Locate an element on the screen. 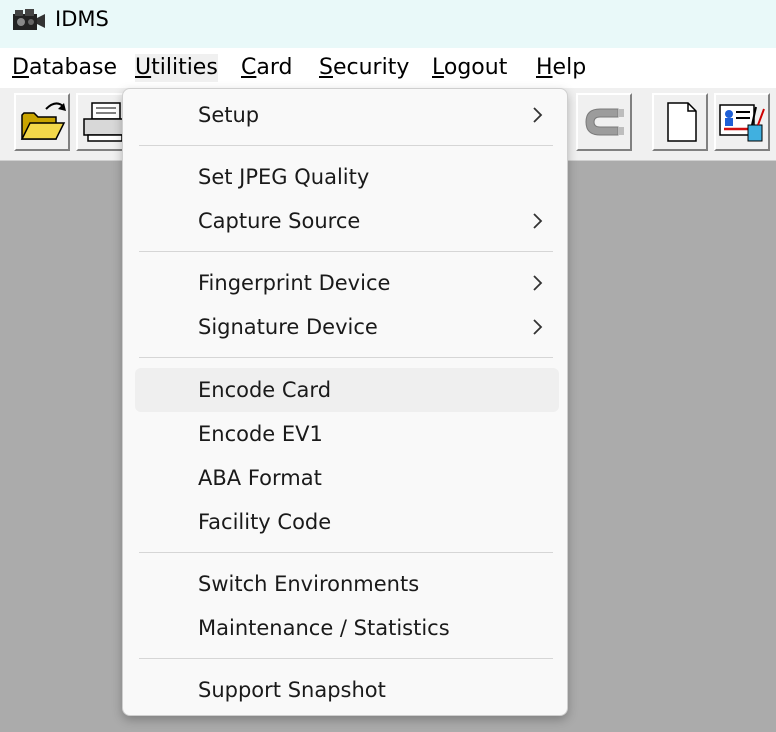 This screenshot has height=732, width=776. magnet-icon is located at coordinates (604, 122).